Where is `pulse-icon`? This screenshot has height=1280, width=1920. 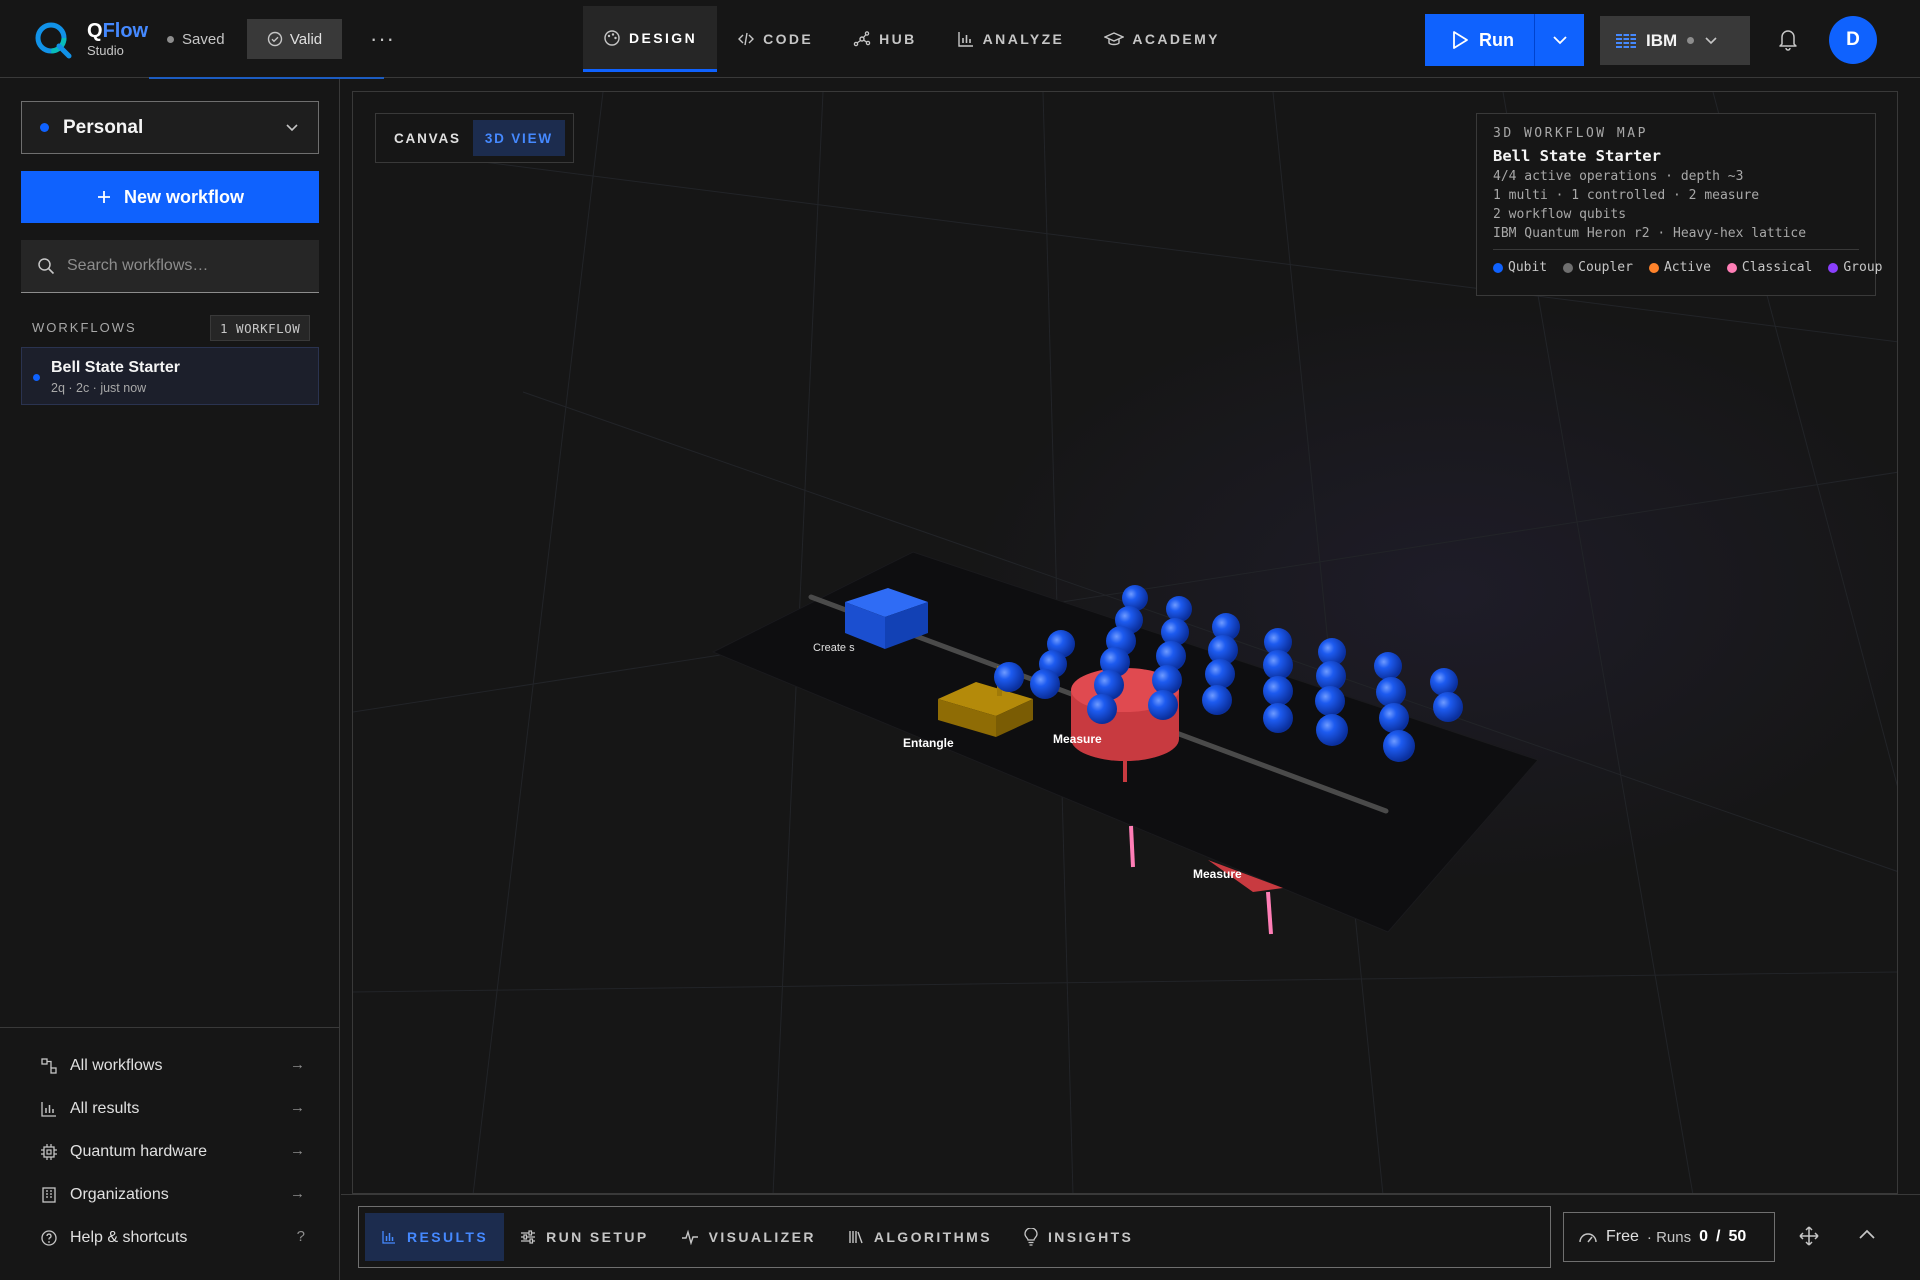
pulse-icon is located at coordinates (689, 1237).